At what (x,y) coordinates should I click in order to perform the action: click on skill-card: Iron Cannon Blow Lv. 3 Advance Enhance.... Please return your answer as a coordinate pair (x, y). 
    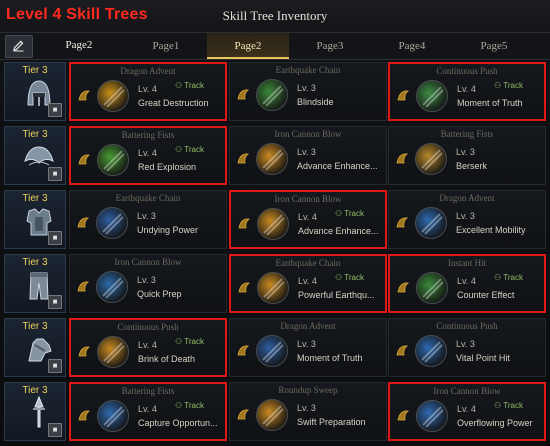
    Looking at the image, I should click on (308, 155).